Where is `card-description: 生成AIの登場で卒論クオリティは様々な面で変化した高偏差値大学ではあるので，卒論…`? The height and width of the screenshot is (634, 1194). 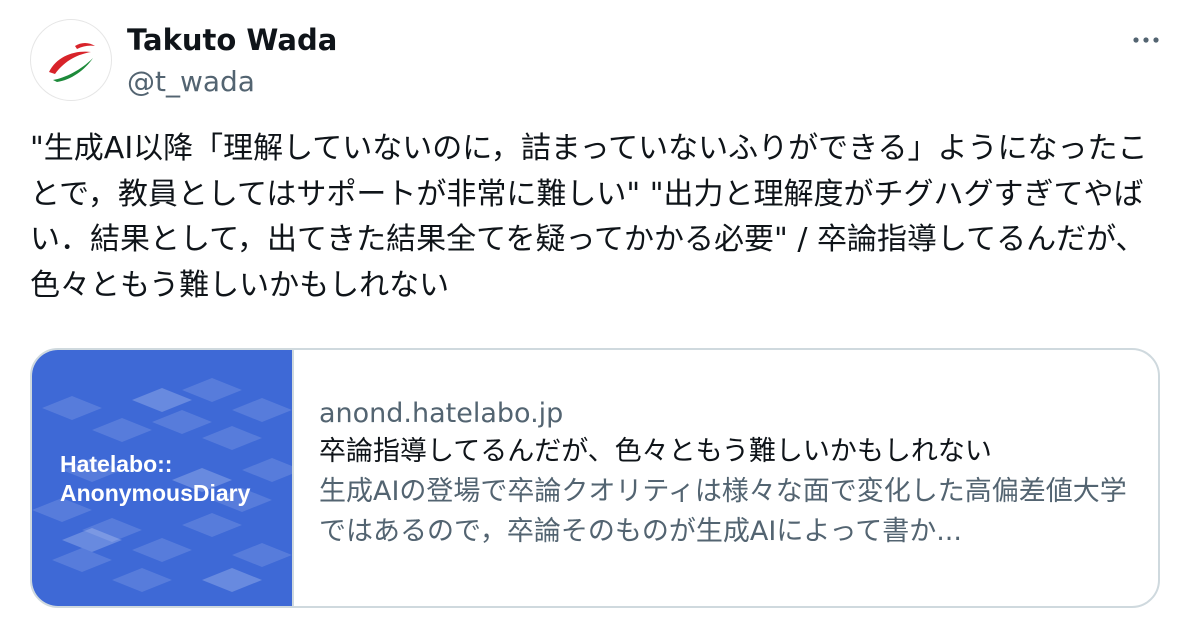 card-description: 生成AIの登場で卒論クオリティは様々な面で変化した高偏差値大学ではあるので，卒論… is located at coordinates (723, 511).